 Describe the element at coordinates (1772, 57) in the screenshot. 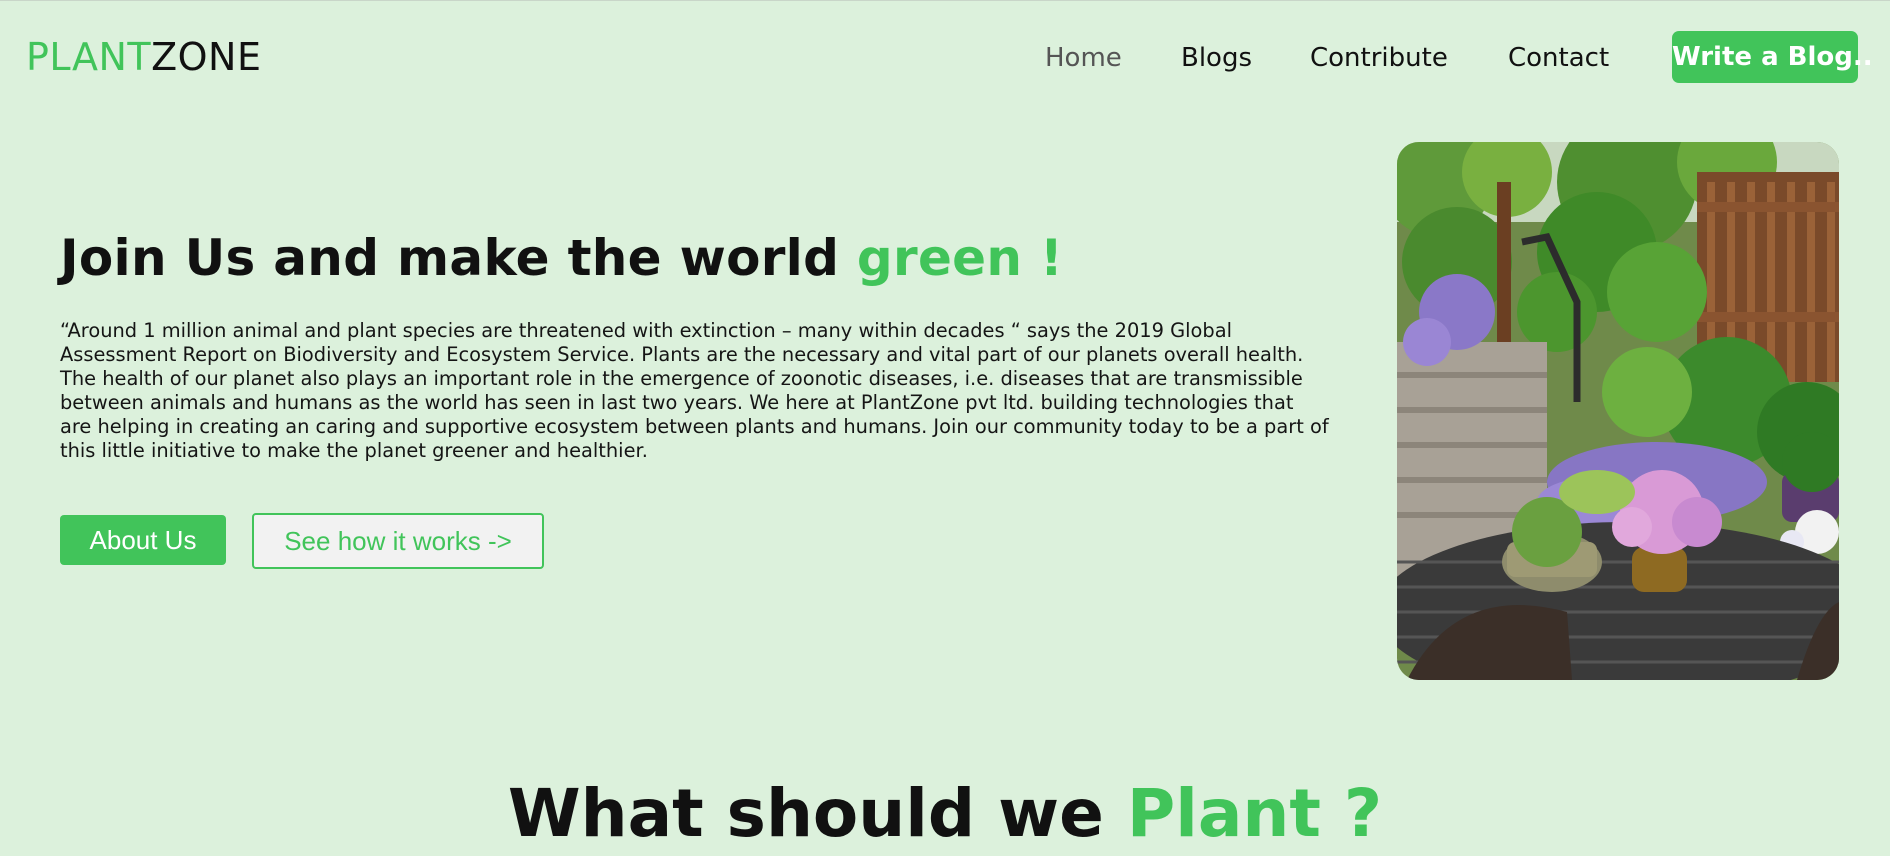

I see `write-blog-button: Write a Blog..` at that location.